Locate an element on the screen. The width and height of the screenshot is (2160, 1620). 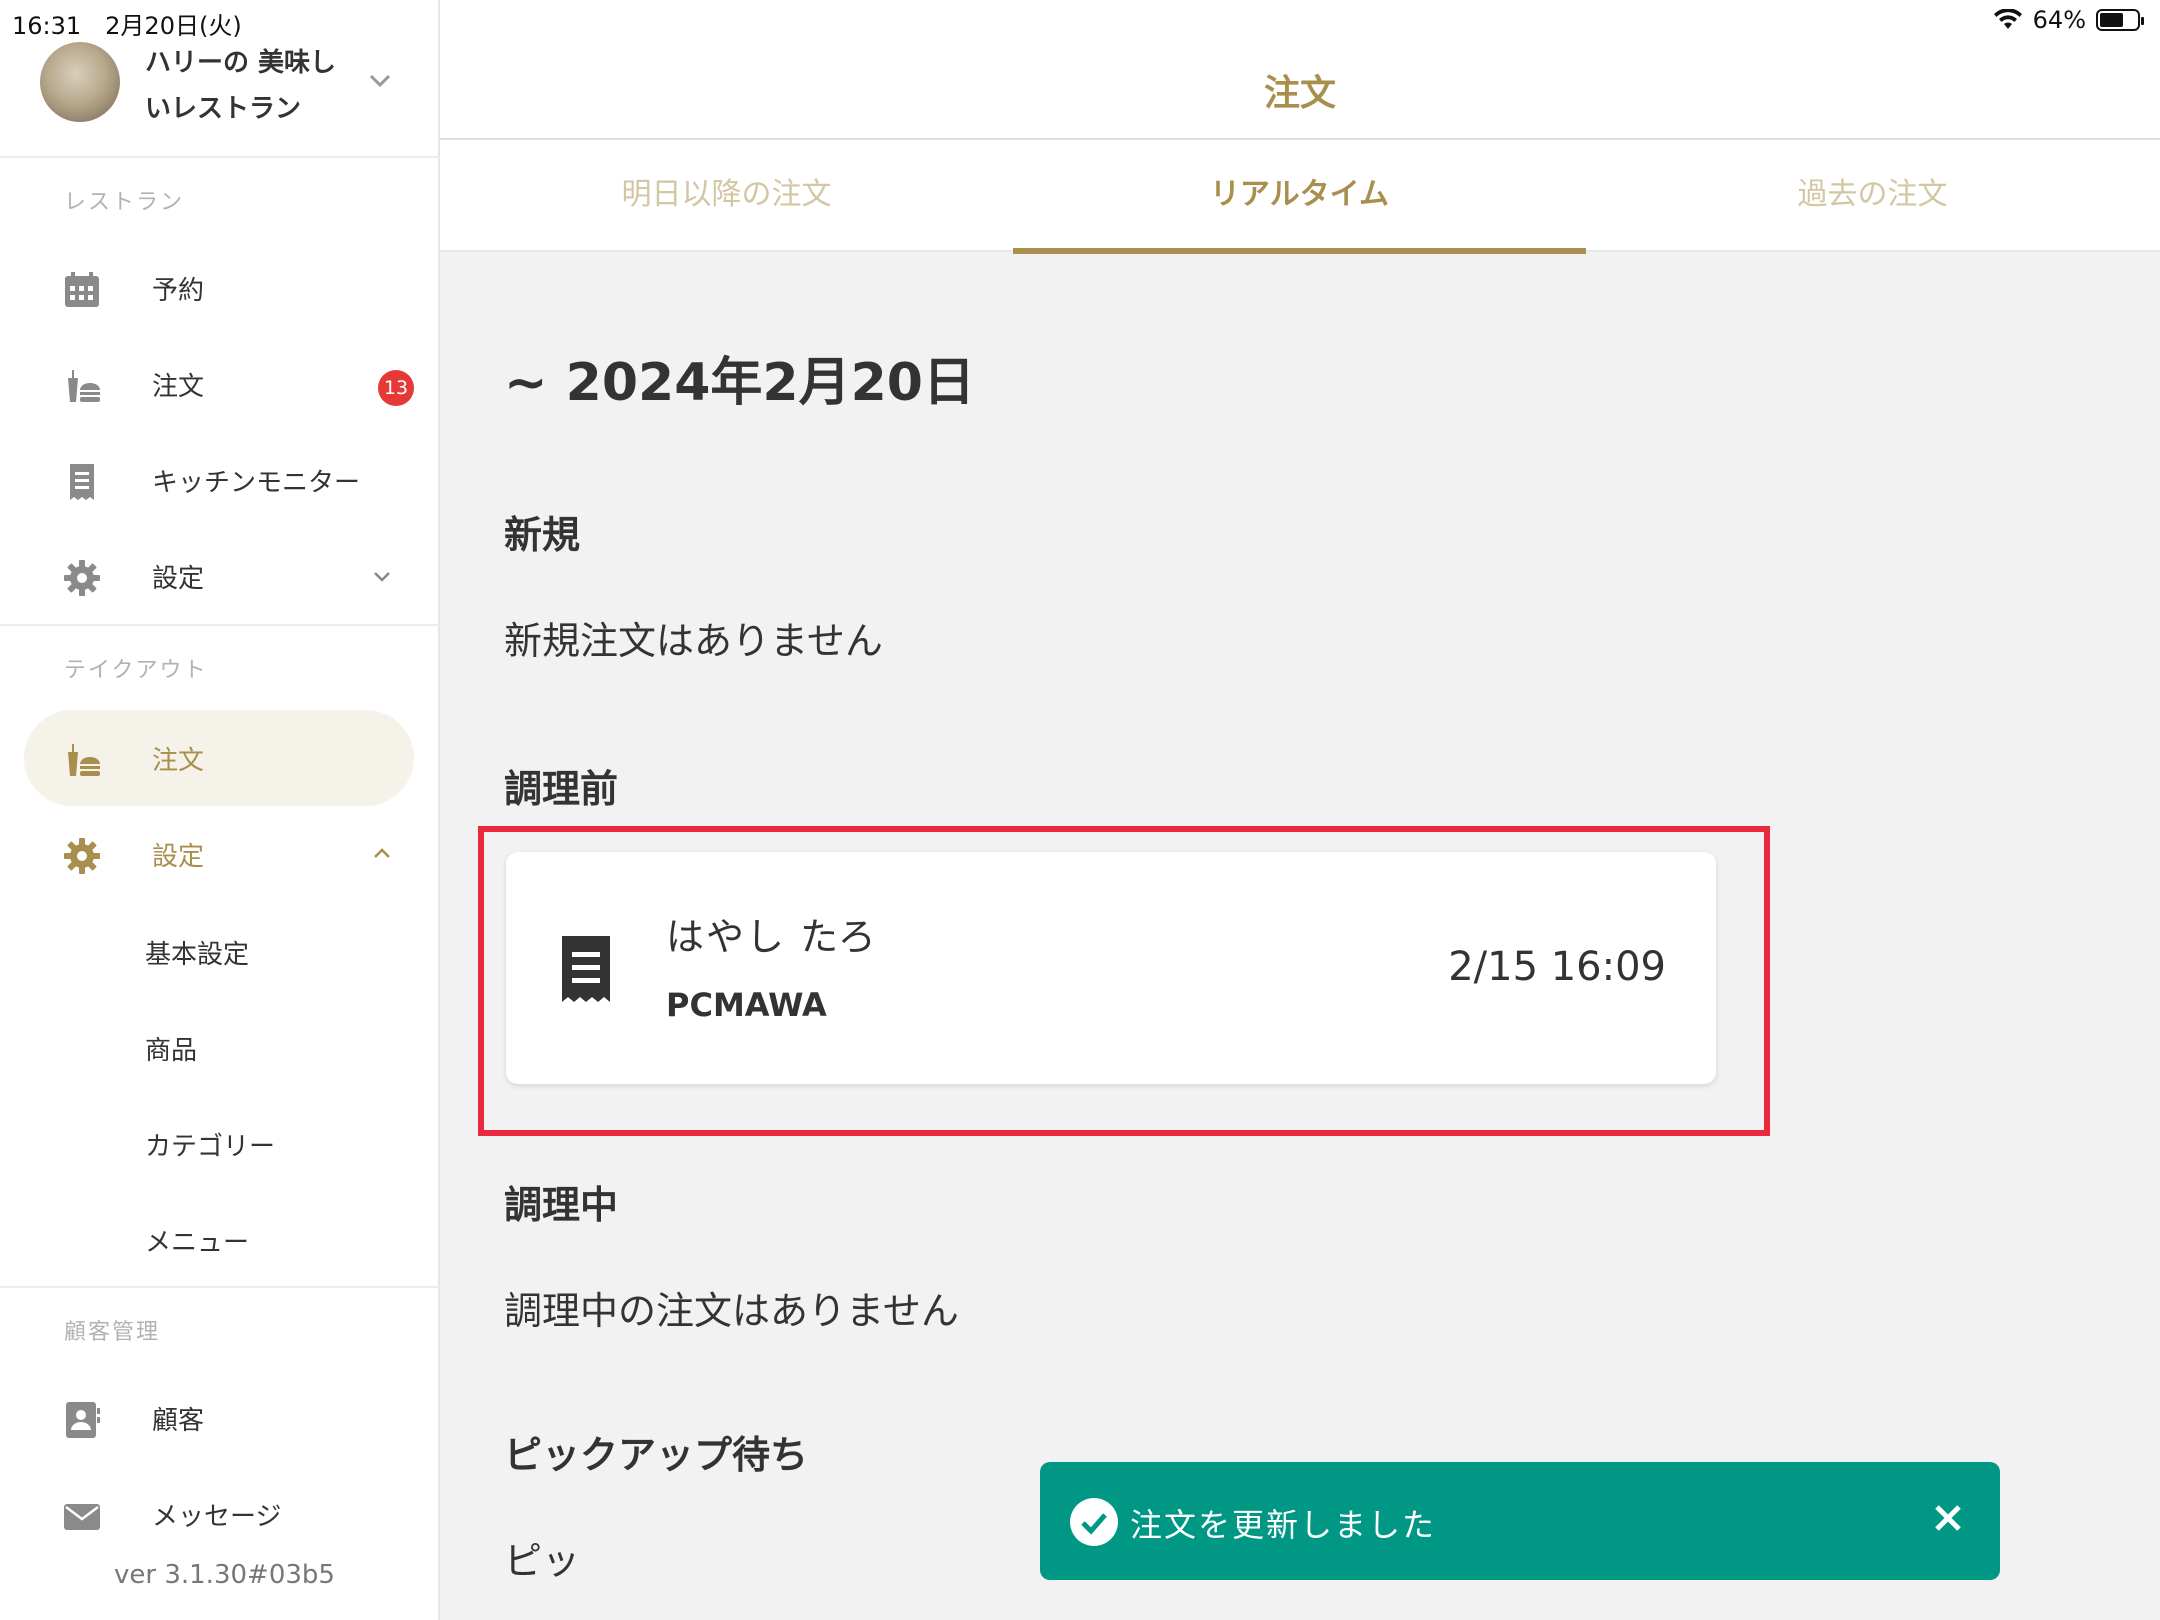
sidebar-item-messages: メッセージ is located at coordinates (219, 1514).